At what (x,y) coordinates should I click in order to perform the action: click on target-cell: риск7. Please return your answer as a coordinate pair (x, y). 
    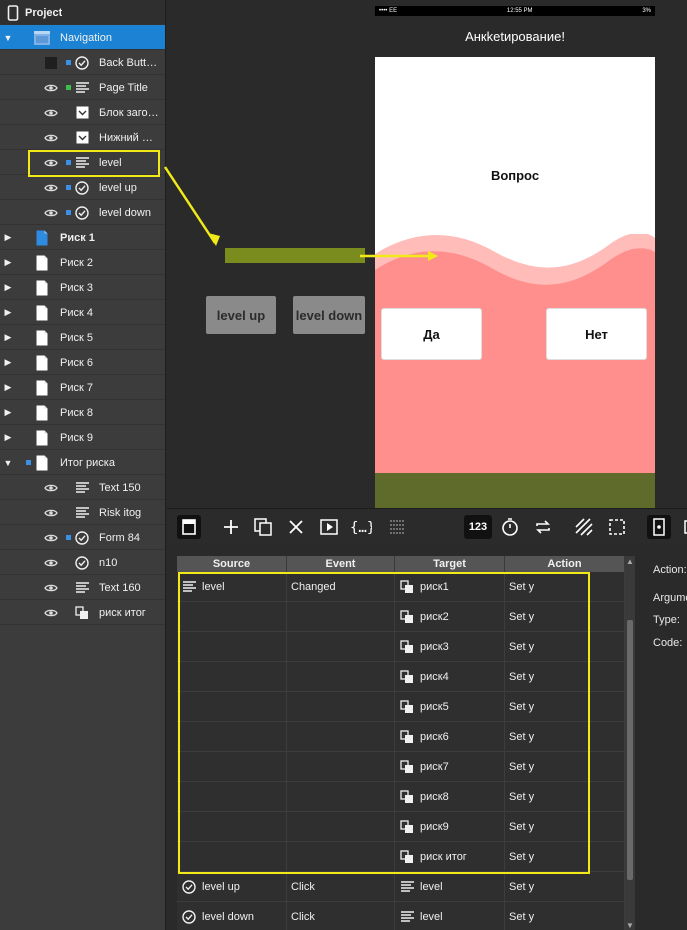
    Looking at the image, I should click on (450, 767).